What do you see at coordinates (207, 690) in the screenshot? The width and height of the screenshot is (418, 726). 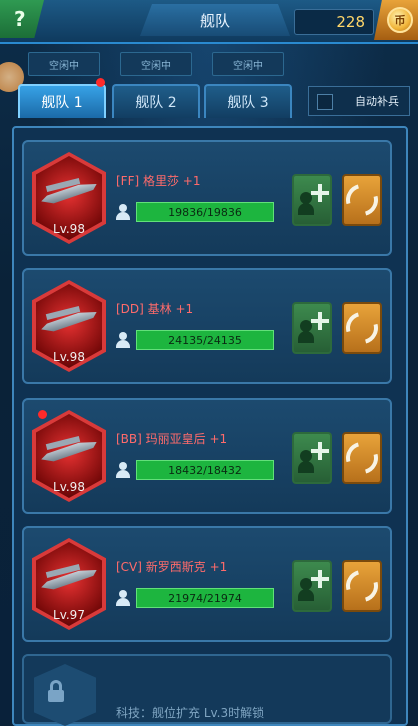 I see `locked-slot: 科技：舰位扩充 Lv.3时解锁` at bounding box center [207, 690].